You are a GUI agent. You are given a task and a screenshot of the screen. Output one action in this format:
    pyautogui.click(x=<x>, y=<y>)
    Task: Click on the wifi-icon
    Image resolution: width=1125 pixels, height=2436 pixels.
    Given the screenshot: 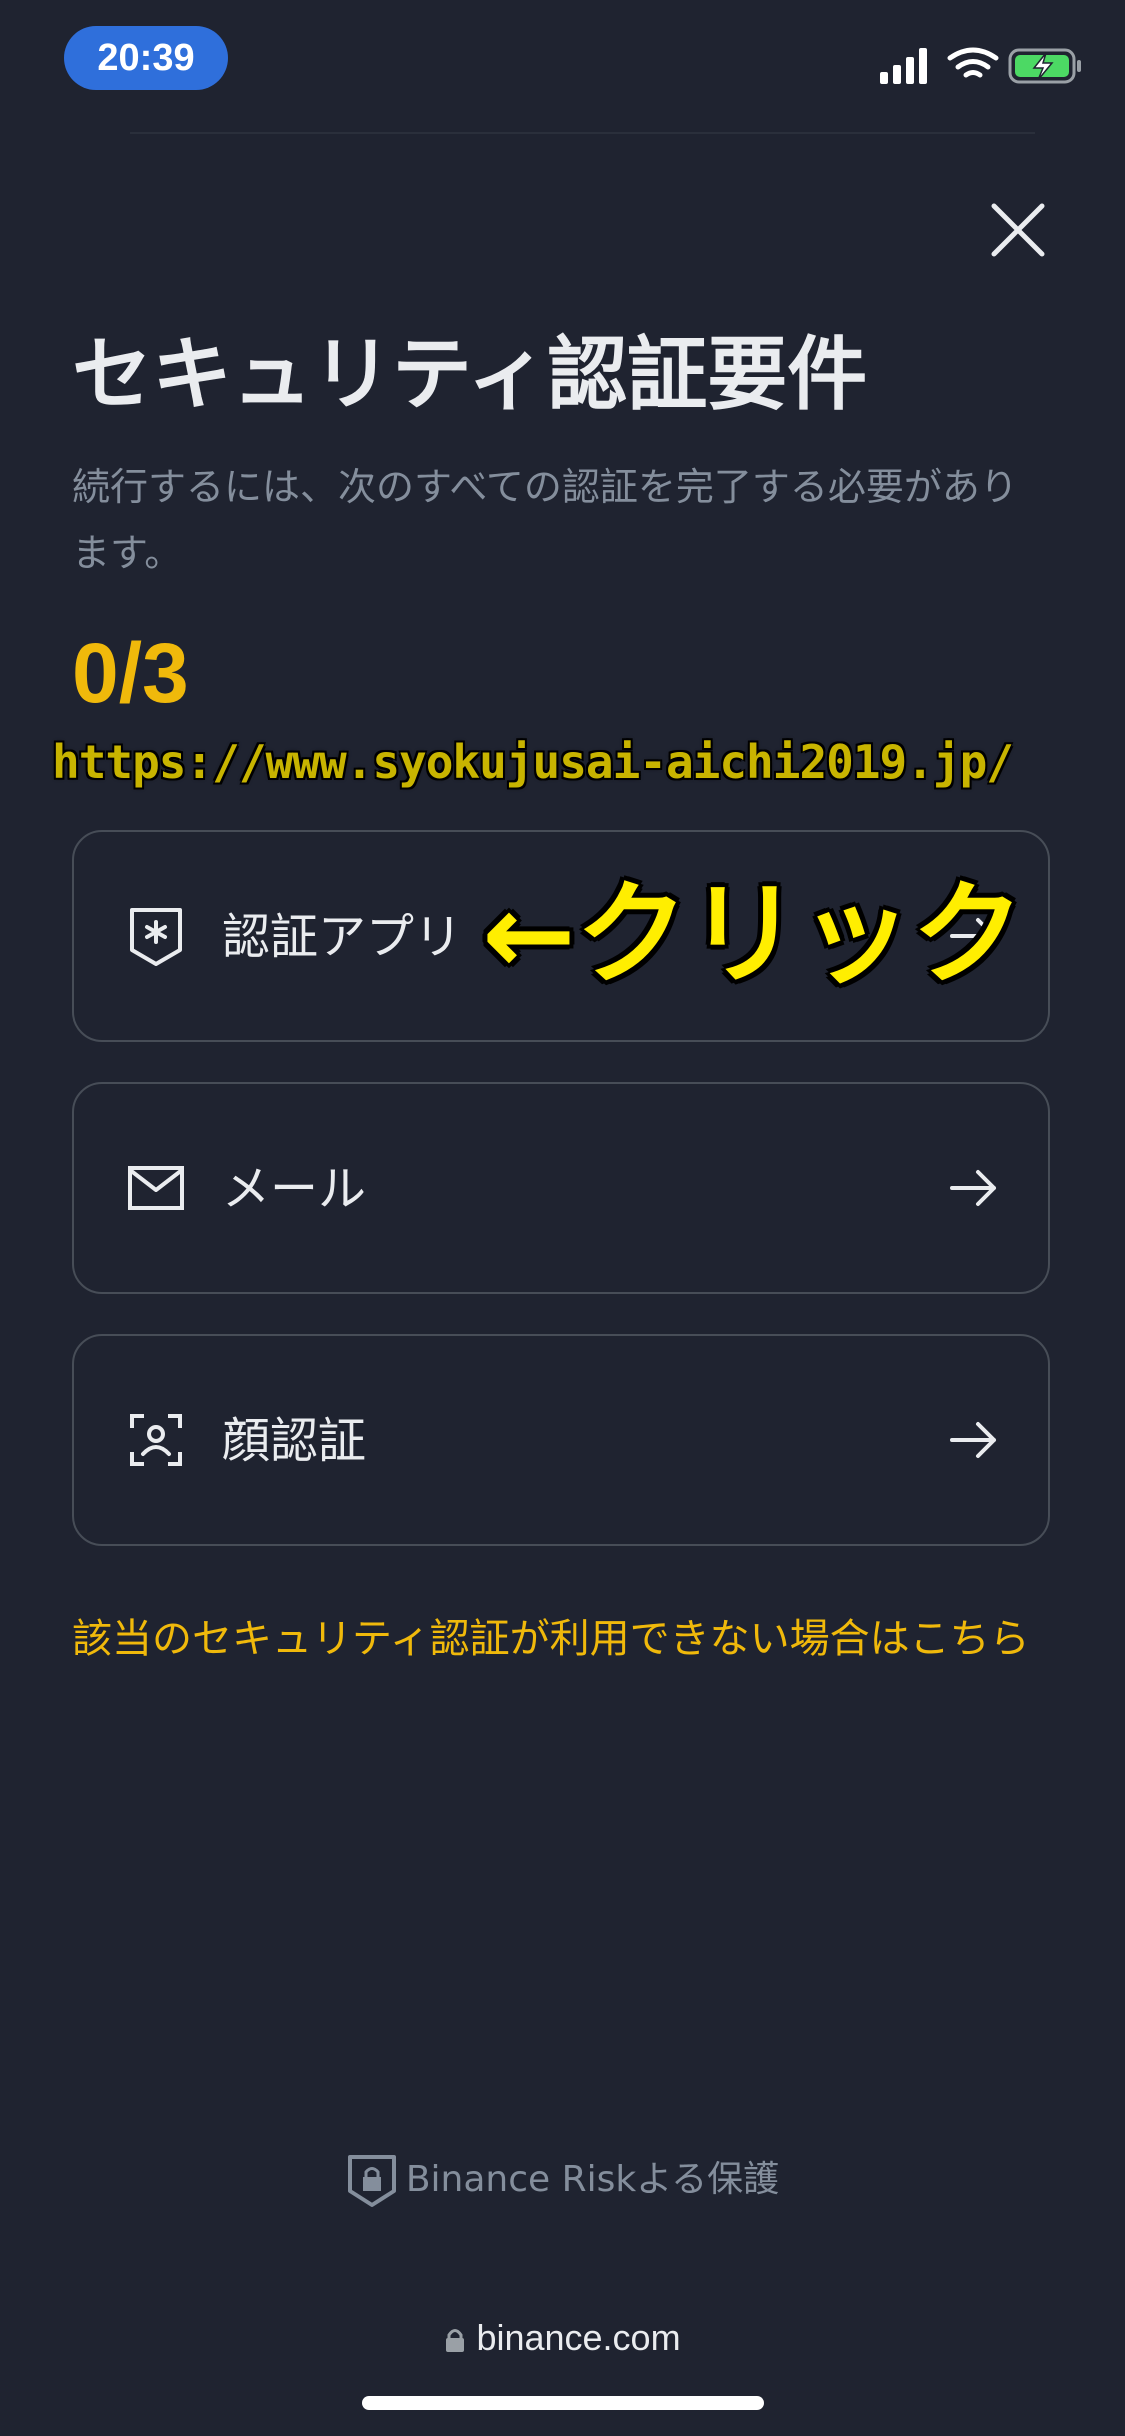 What is the action you would take?
    pyautogui.click(x=973, y=62)
    